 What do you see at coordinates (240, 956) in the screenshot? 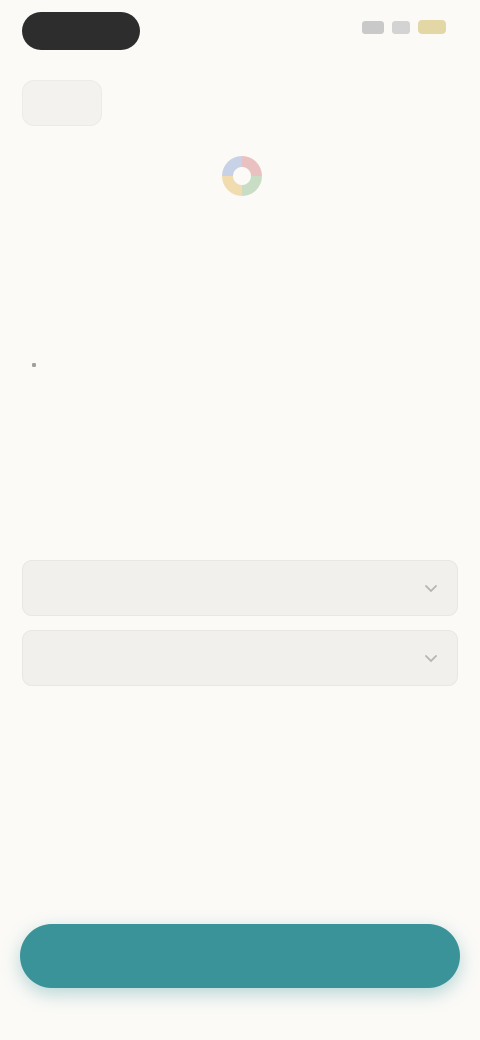
I see `allow-button` at bounding box center [240, 956].